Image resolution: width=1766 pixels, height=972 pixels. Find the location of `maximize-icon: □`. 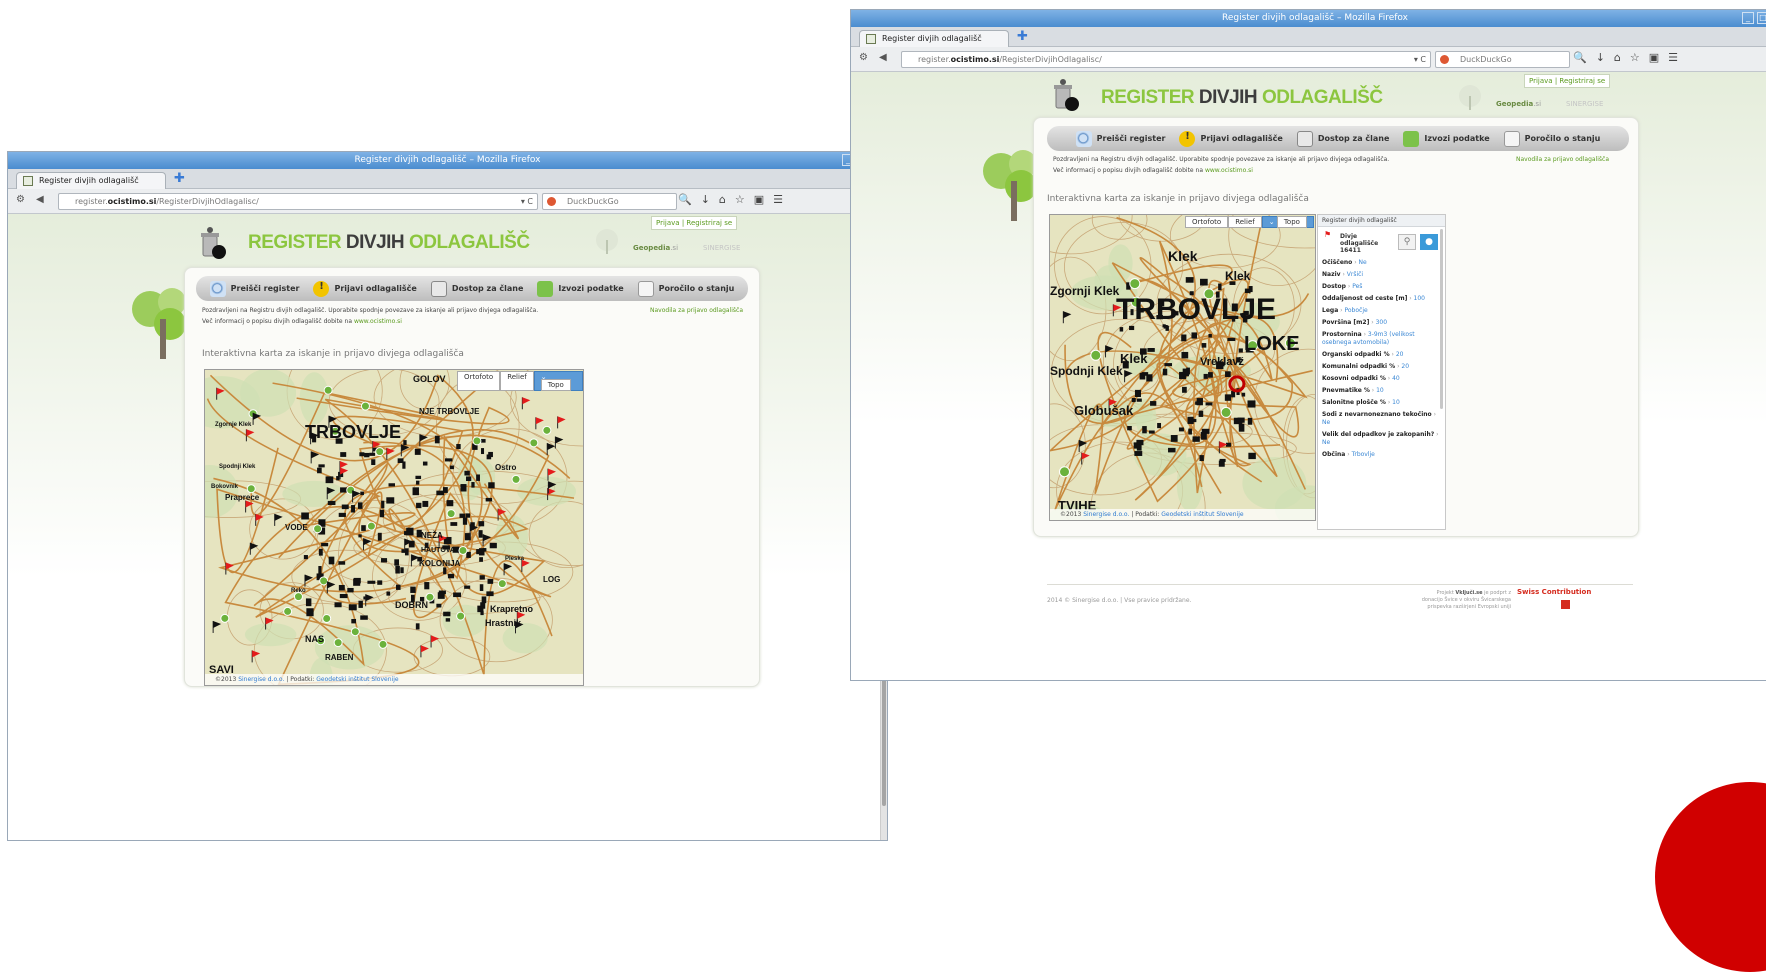

maximize-icon: □ is located at coordinates (1761, 18).